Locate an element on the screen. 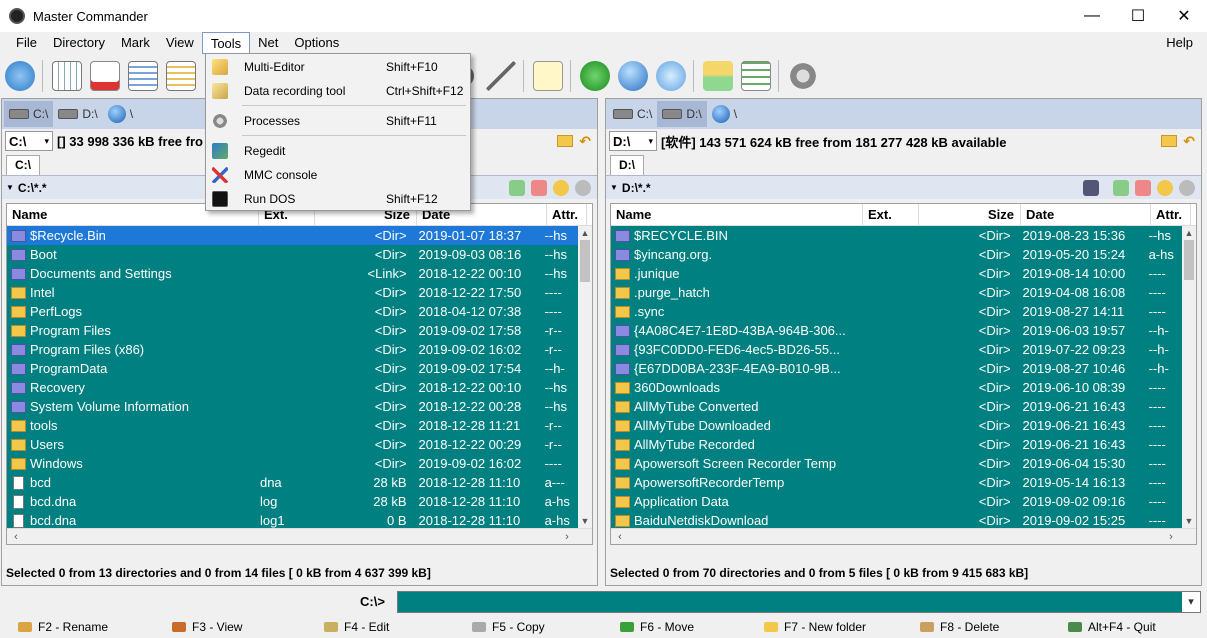 The width and height of the screenshot is (1207, 638). menu-tools: Tools is located at coordinates (226, 43).